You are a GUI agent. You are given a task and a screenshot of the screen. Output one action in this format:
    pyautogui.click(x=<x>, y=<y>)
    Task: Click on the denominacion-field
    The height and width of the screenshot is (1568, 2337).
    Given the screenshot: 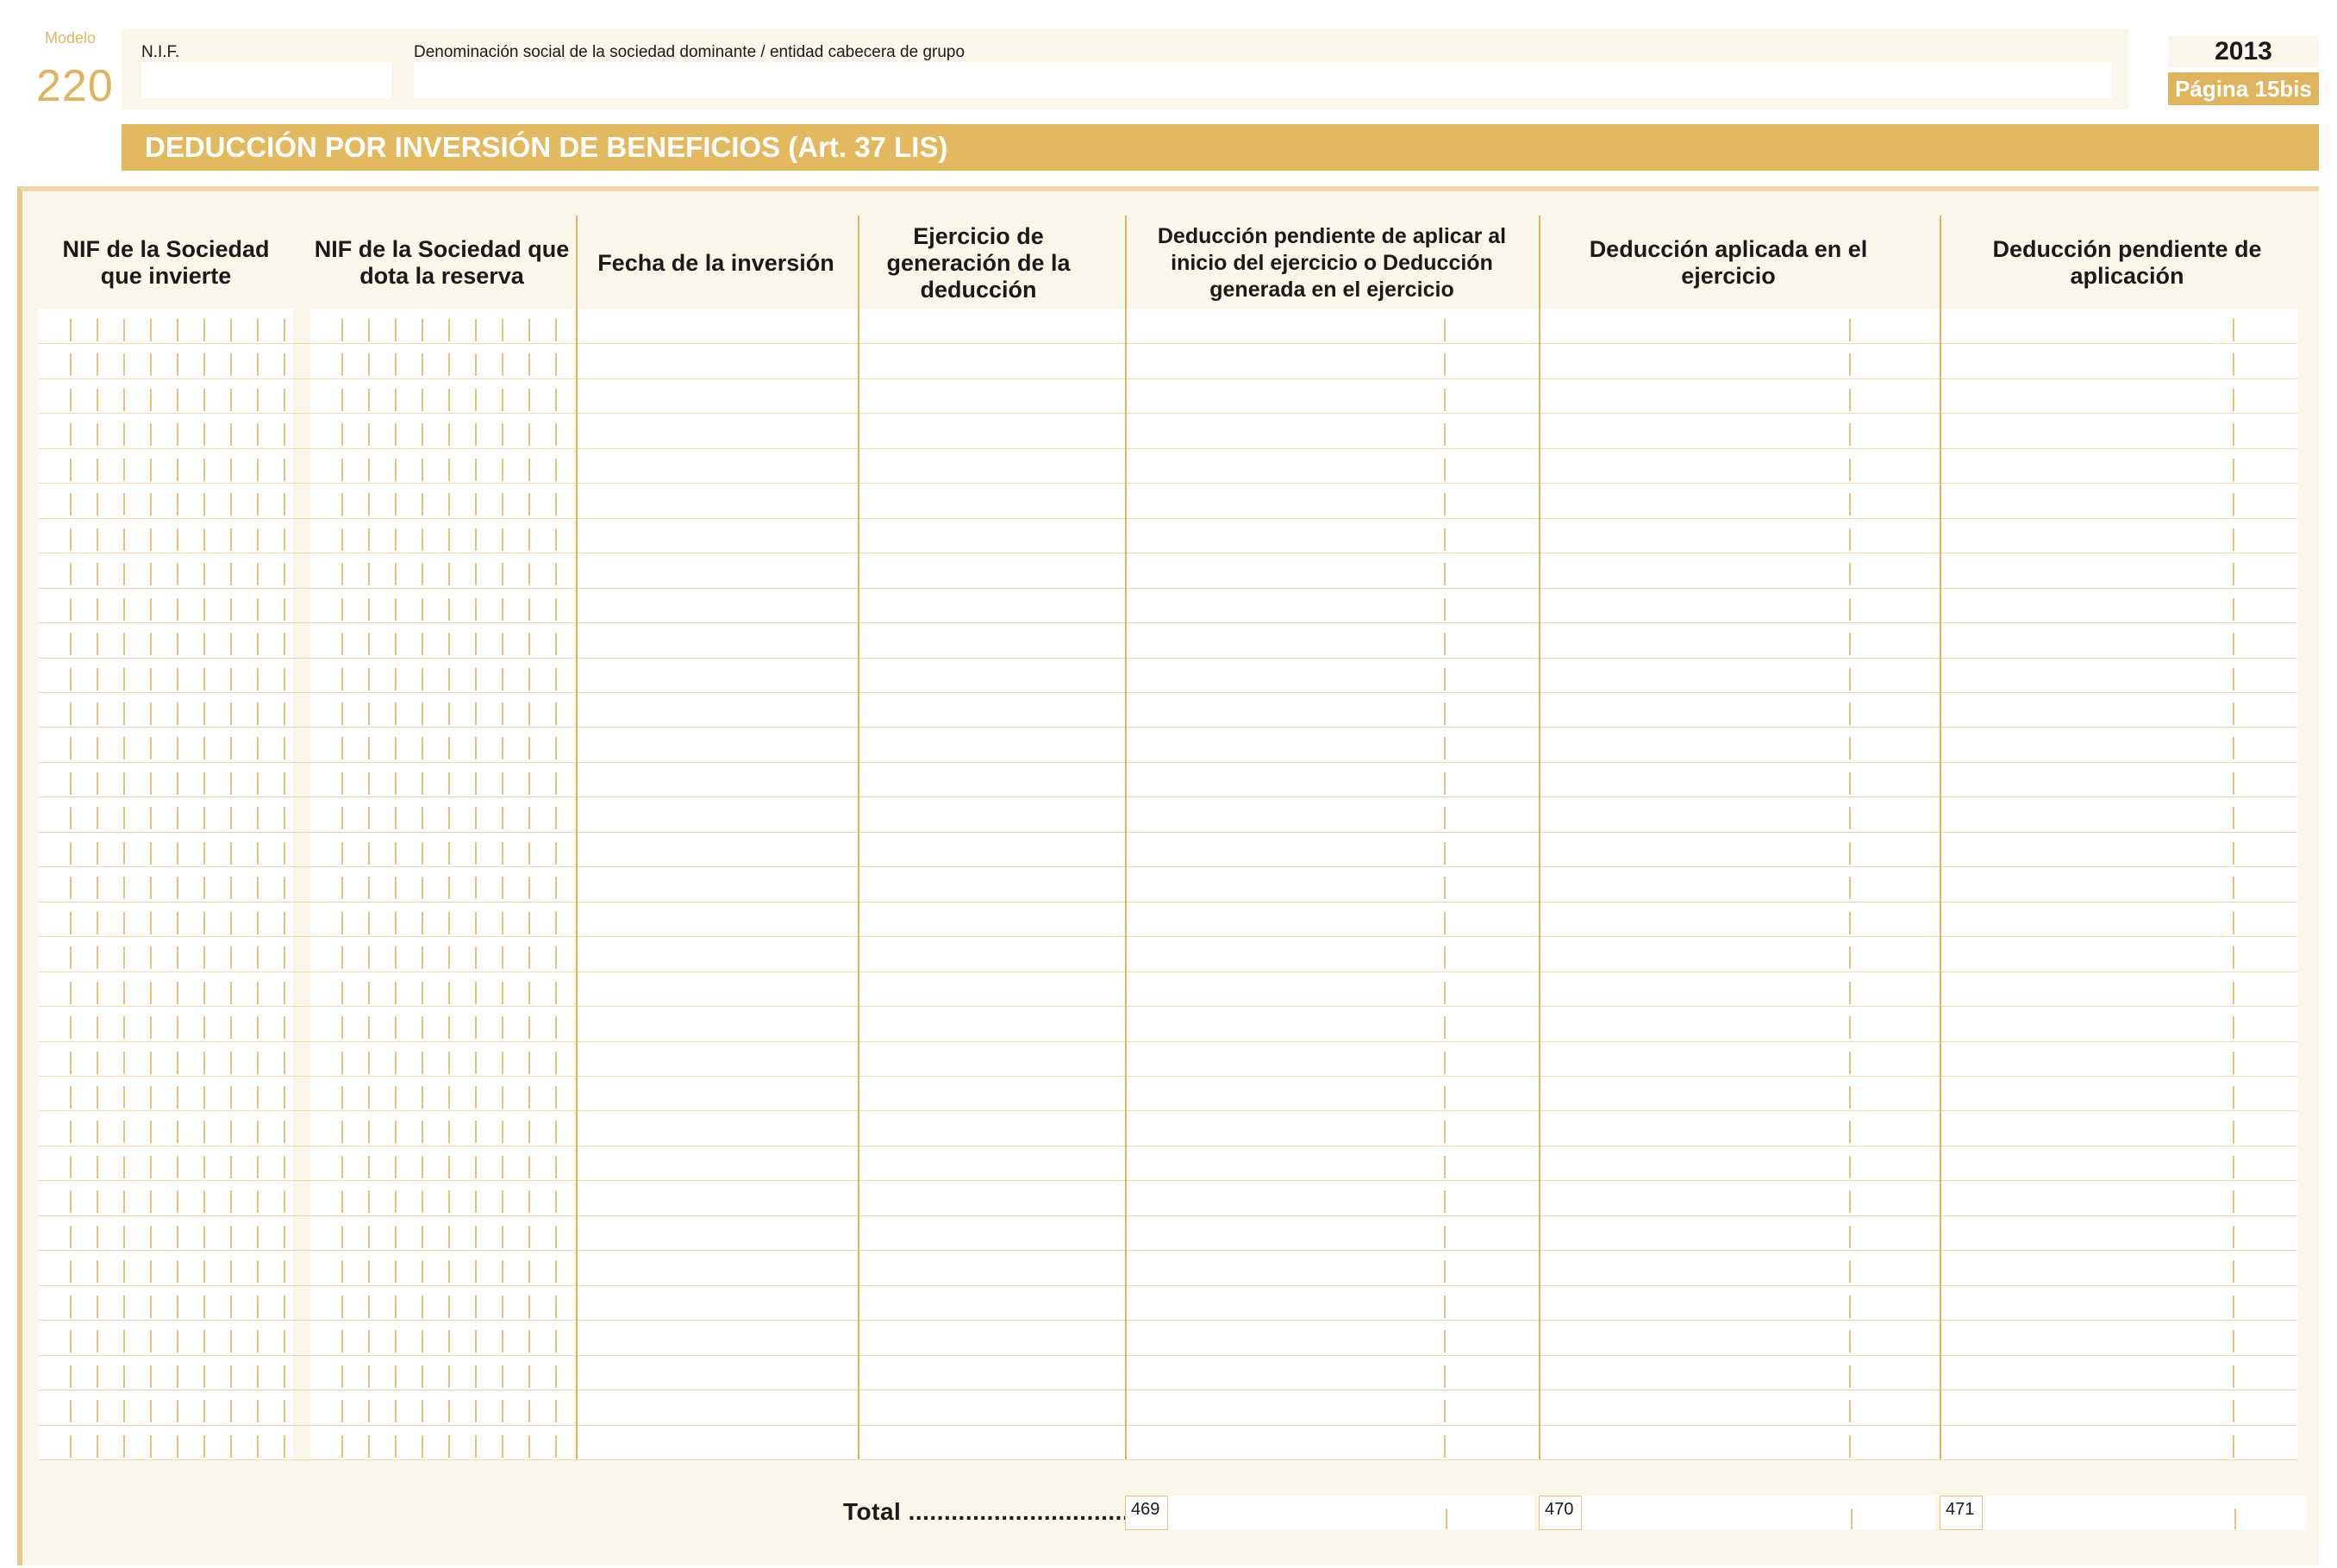 What is the action you would take?
    pyautogui.click(x=1263, y=80)
    